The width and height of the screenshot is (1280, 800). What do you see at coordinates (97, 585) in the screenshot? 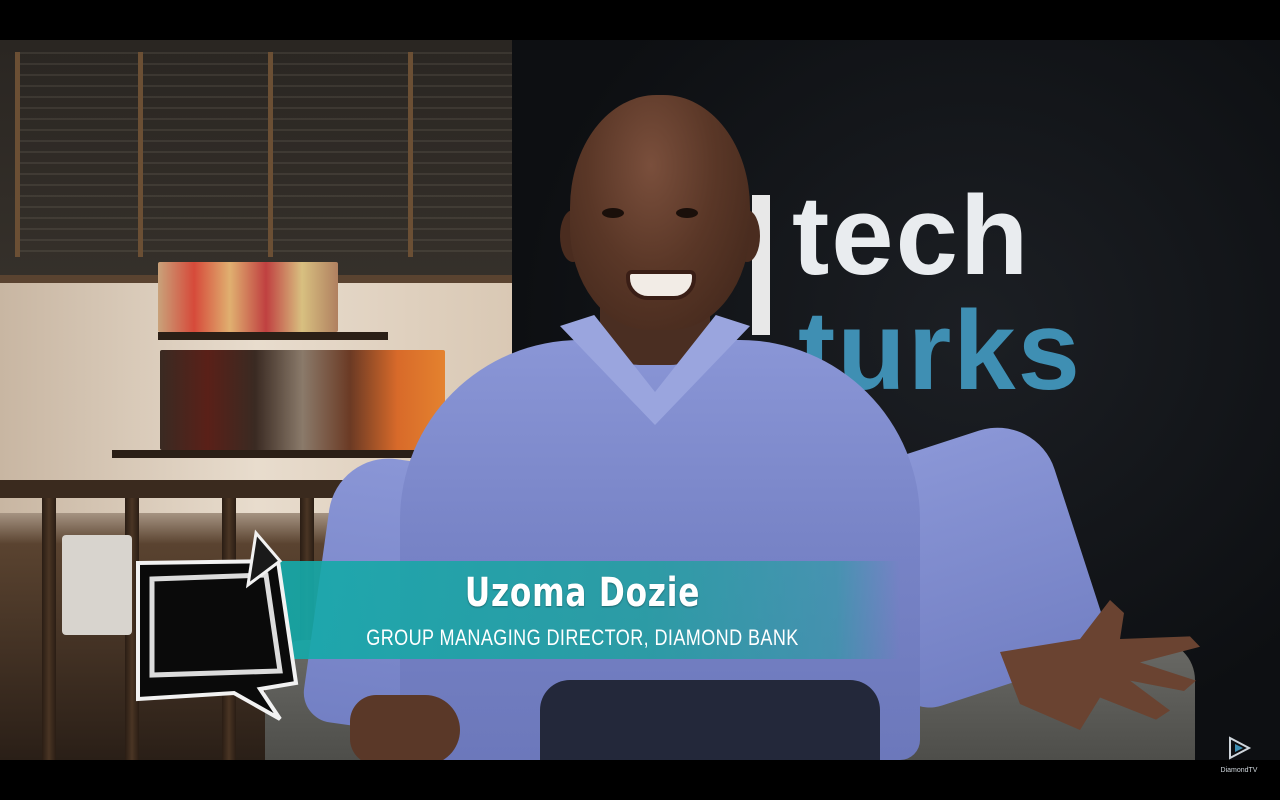
I see `lamp` at bounding box center [97, 585].